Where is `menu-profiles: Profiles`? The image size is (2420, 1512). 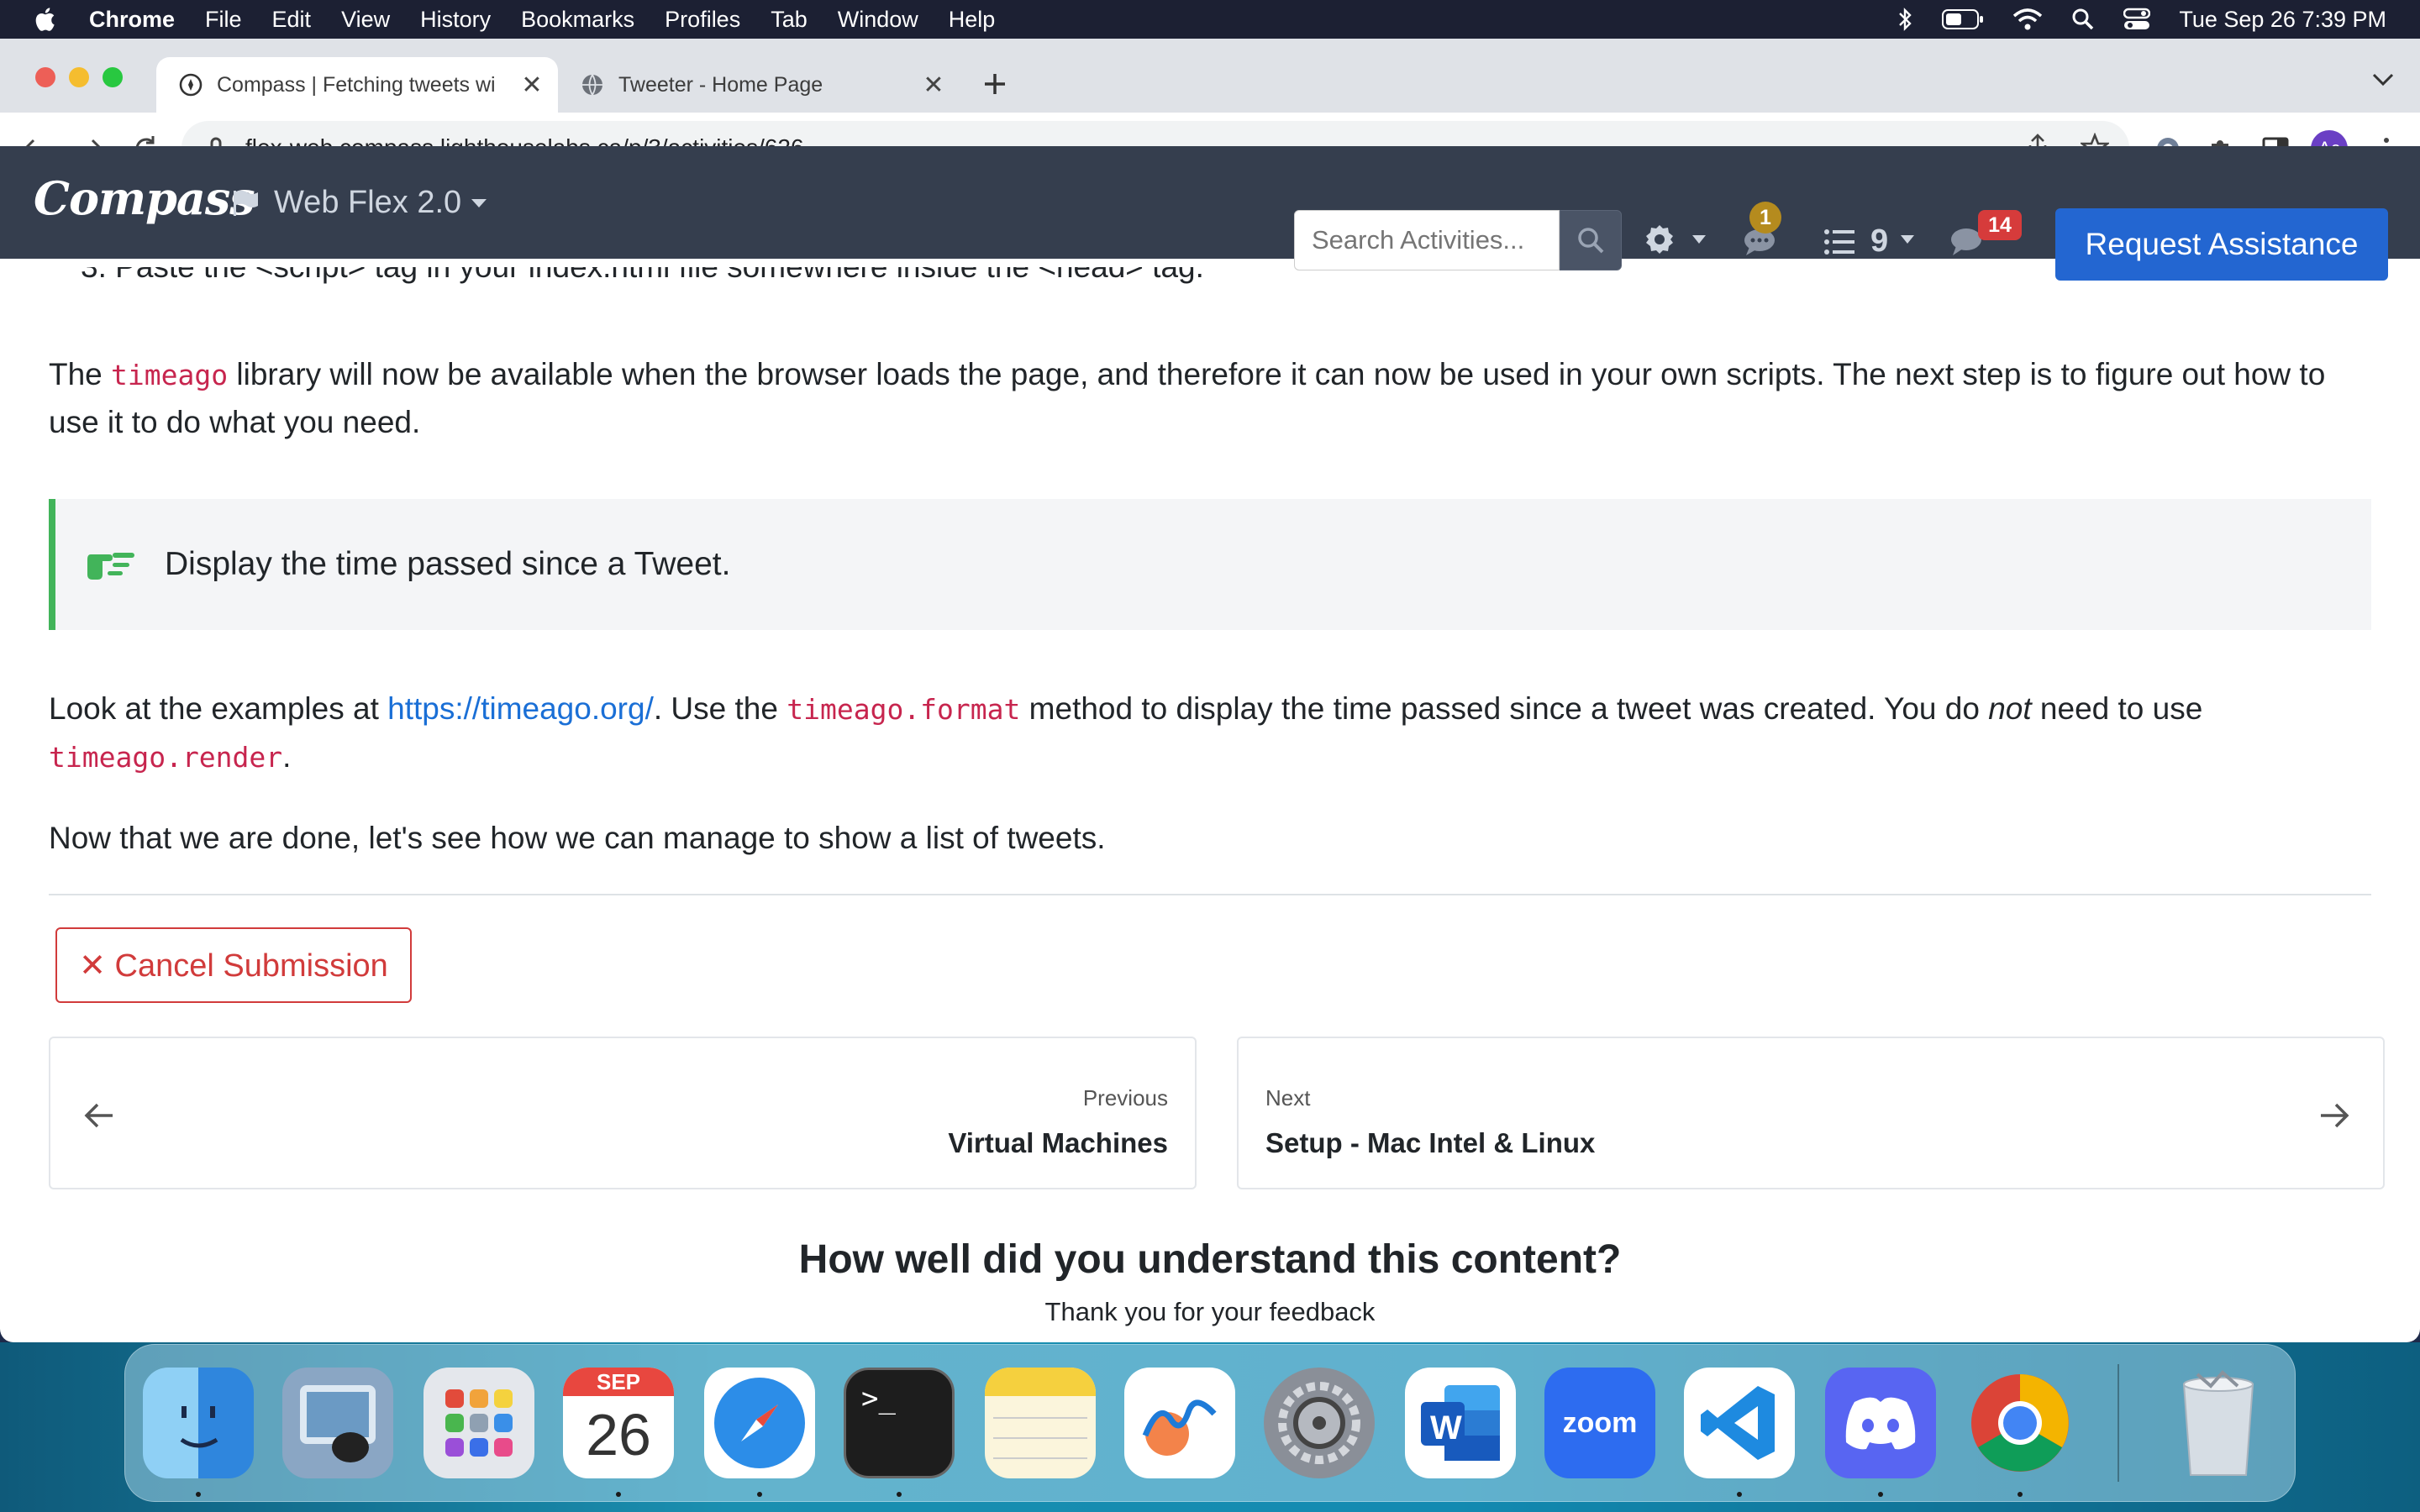
menu-profiles: Profiles is located at coordinates (703, 20).